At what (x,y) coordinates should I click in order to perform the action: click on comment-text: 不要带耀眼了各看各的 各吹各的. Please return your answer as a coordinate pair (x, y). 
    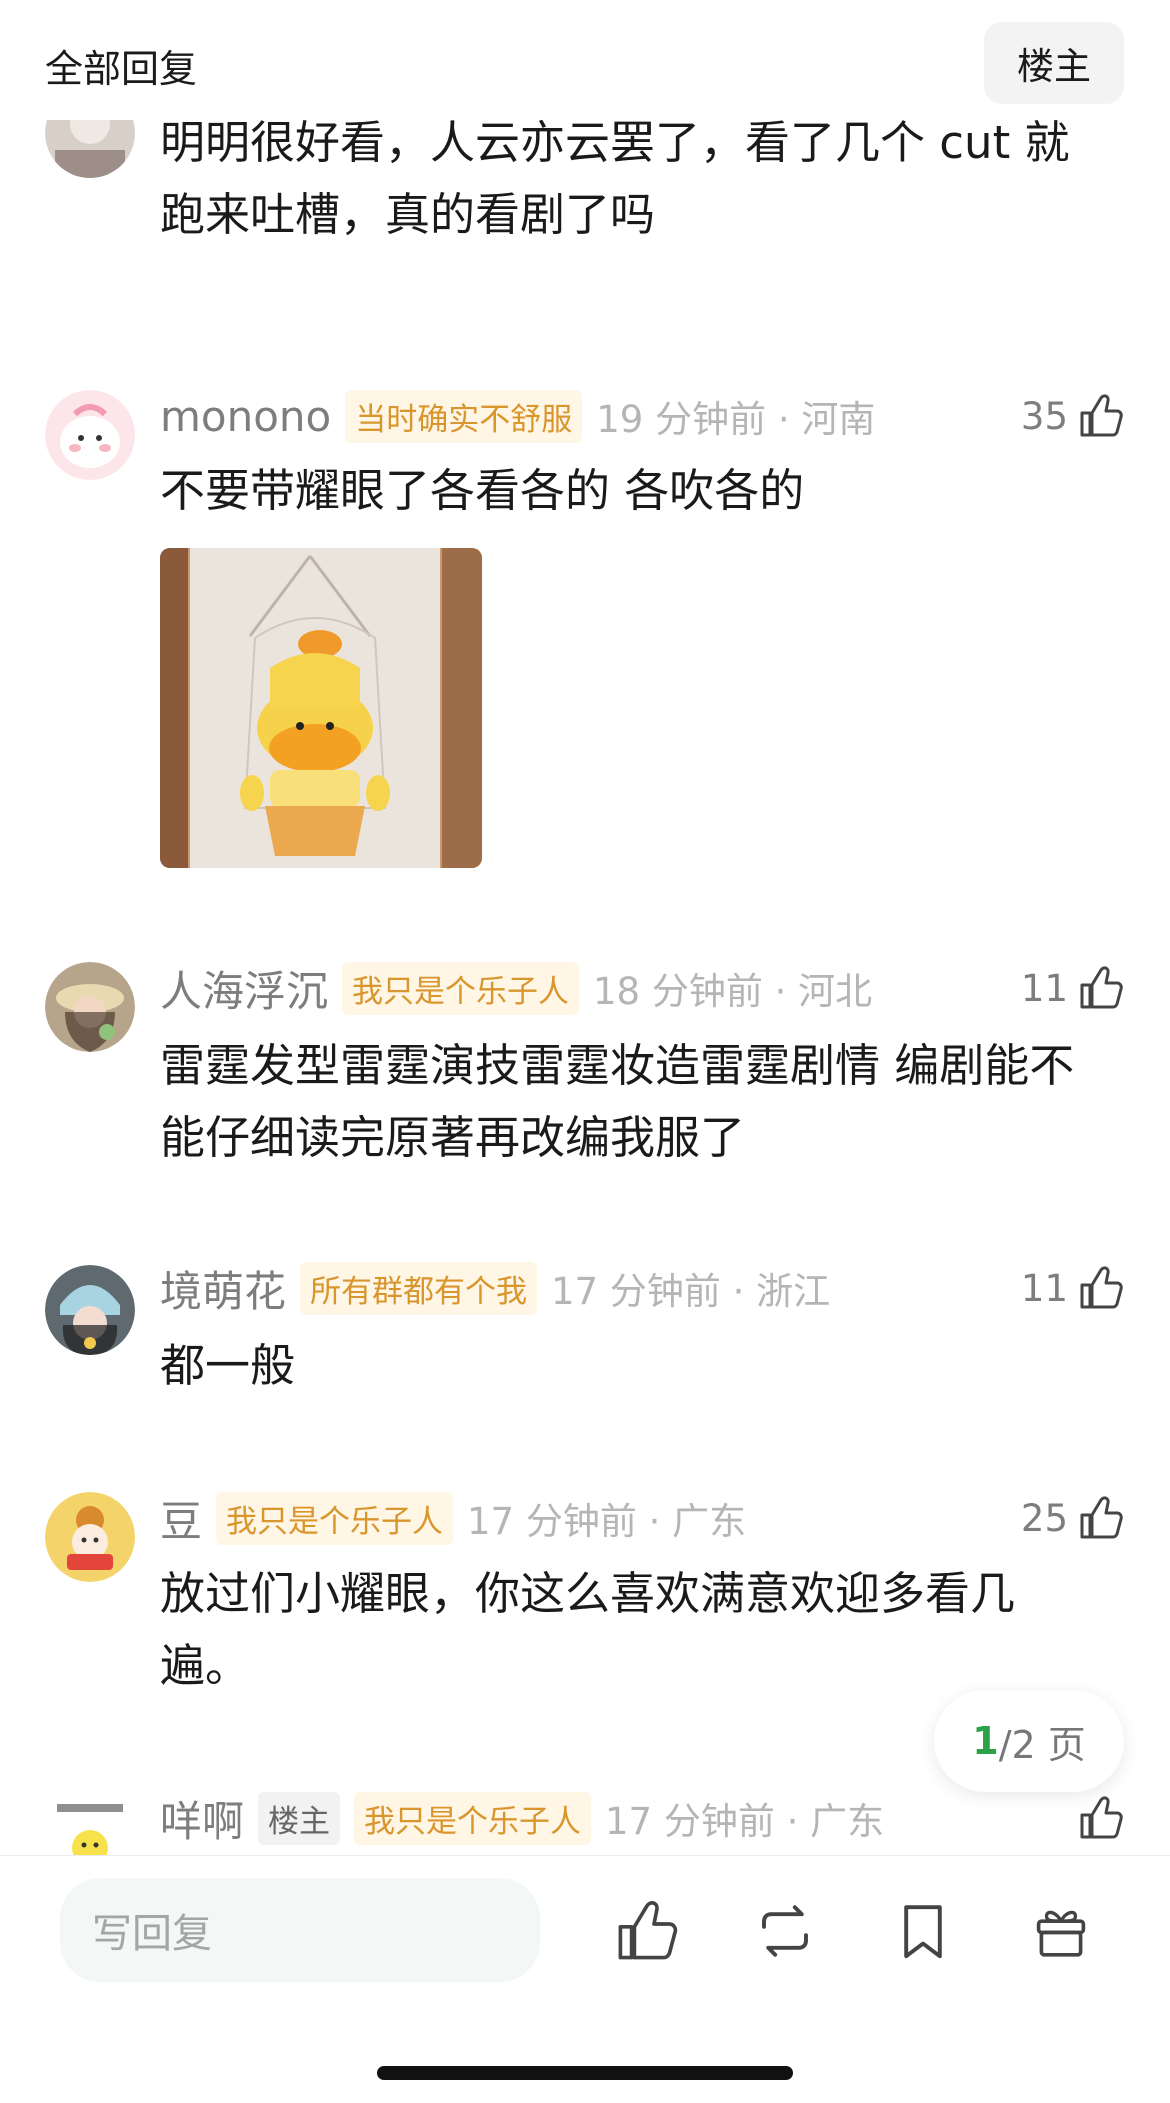
    Looking at the image, I should click on (482, 490).